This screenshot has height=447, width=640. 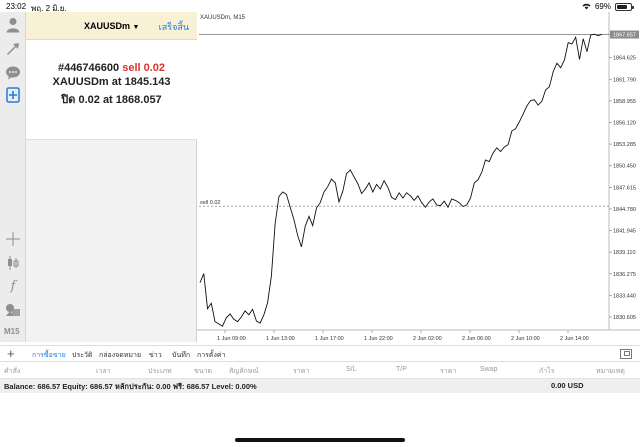 What do you see at coordinates (610, 371) in the screenshot?
I see `col-comment: หมายเหตุ` at bounding box center [610, 371].